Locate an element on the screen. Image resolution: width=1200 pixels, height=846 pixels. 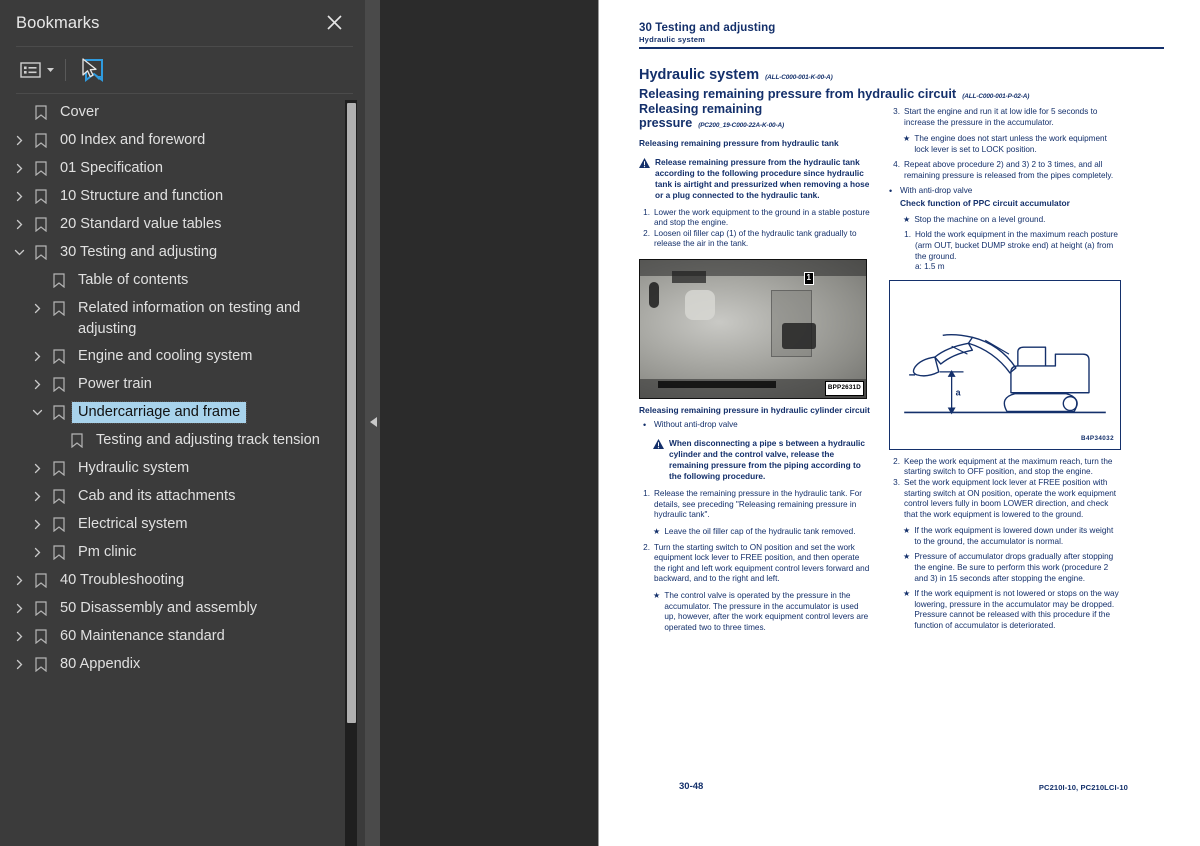
bookmark-label: Power train is located at coordinates (115, 384).